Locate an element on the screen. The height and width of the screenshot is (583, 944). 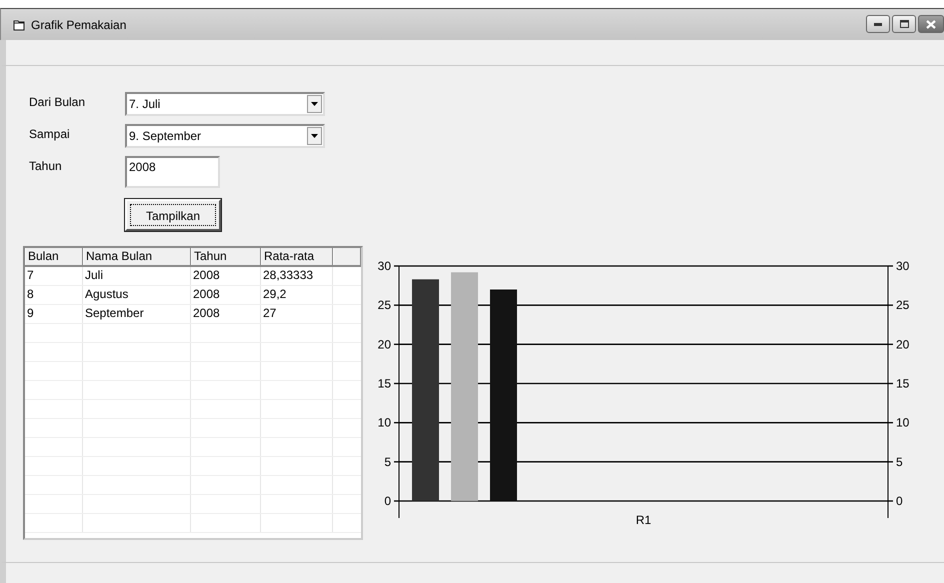
maximize-icon is located at coordinates (904, 24).